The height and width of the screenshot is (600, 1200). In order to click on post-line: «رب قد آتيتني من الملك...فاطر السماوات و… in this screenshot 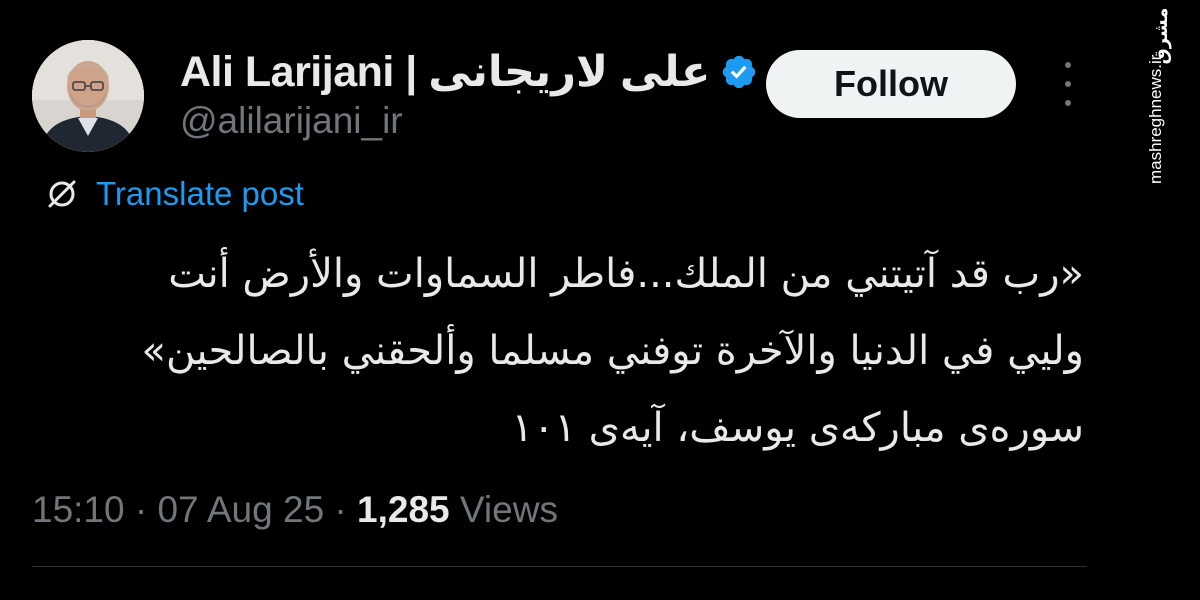, I will do `click(626, 274)`.